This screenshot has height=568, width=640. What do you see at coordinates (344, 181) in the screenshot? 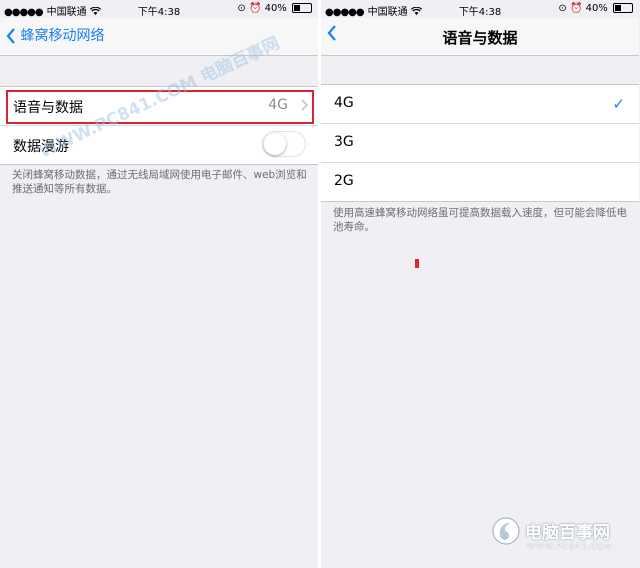
I see `option-label: 2G` at bounding box center [344, 181].